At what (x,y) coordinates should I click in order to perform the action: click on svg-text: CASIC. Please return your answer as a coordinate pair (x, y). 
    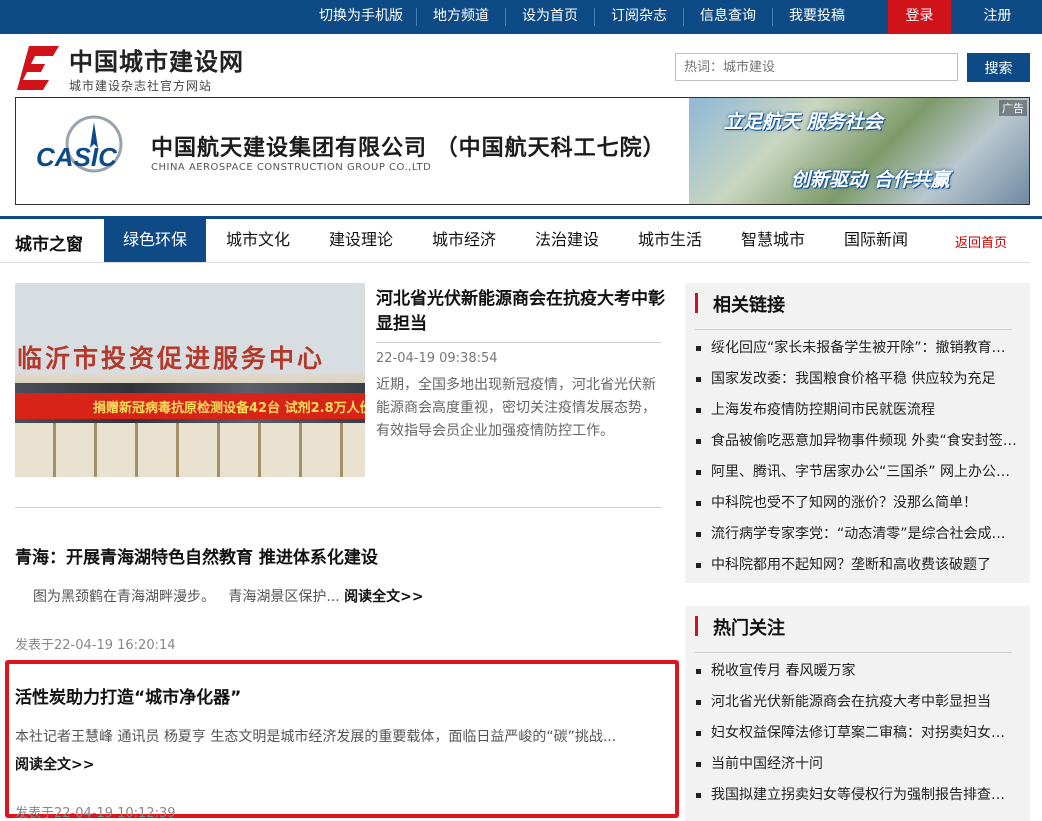
    Looking at the image, I should click on (77, 157).